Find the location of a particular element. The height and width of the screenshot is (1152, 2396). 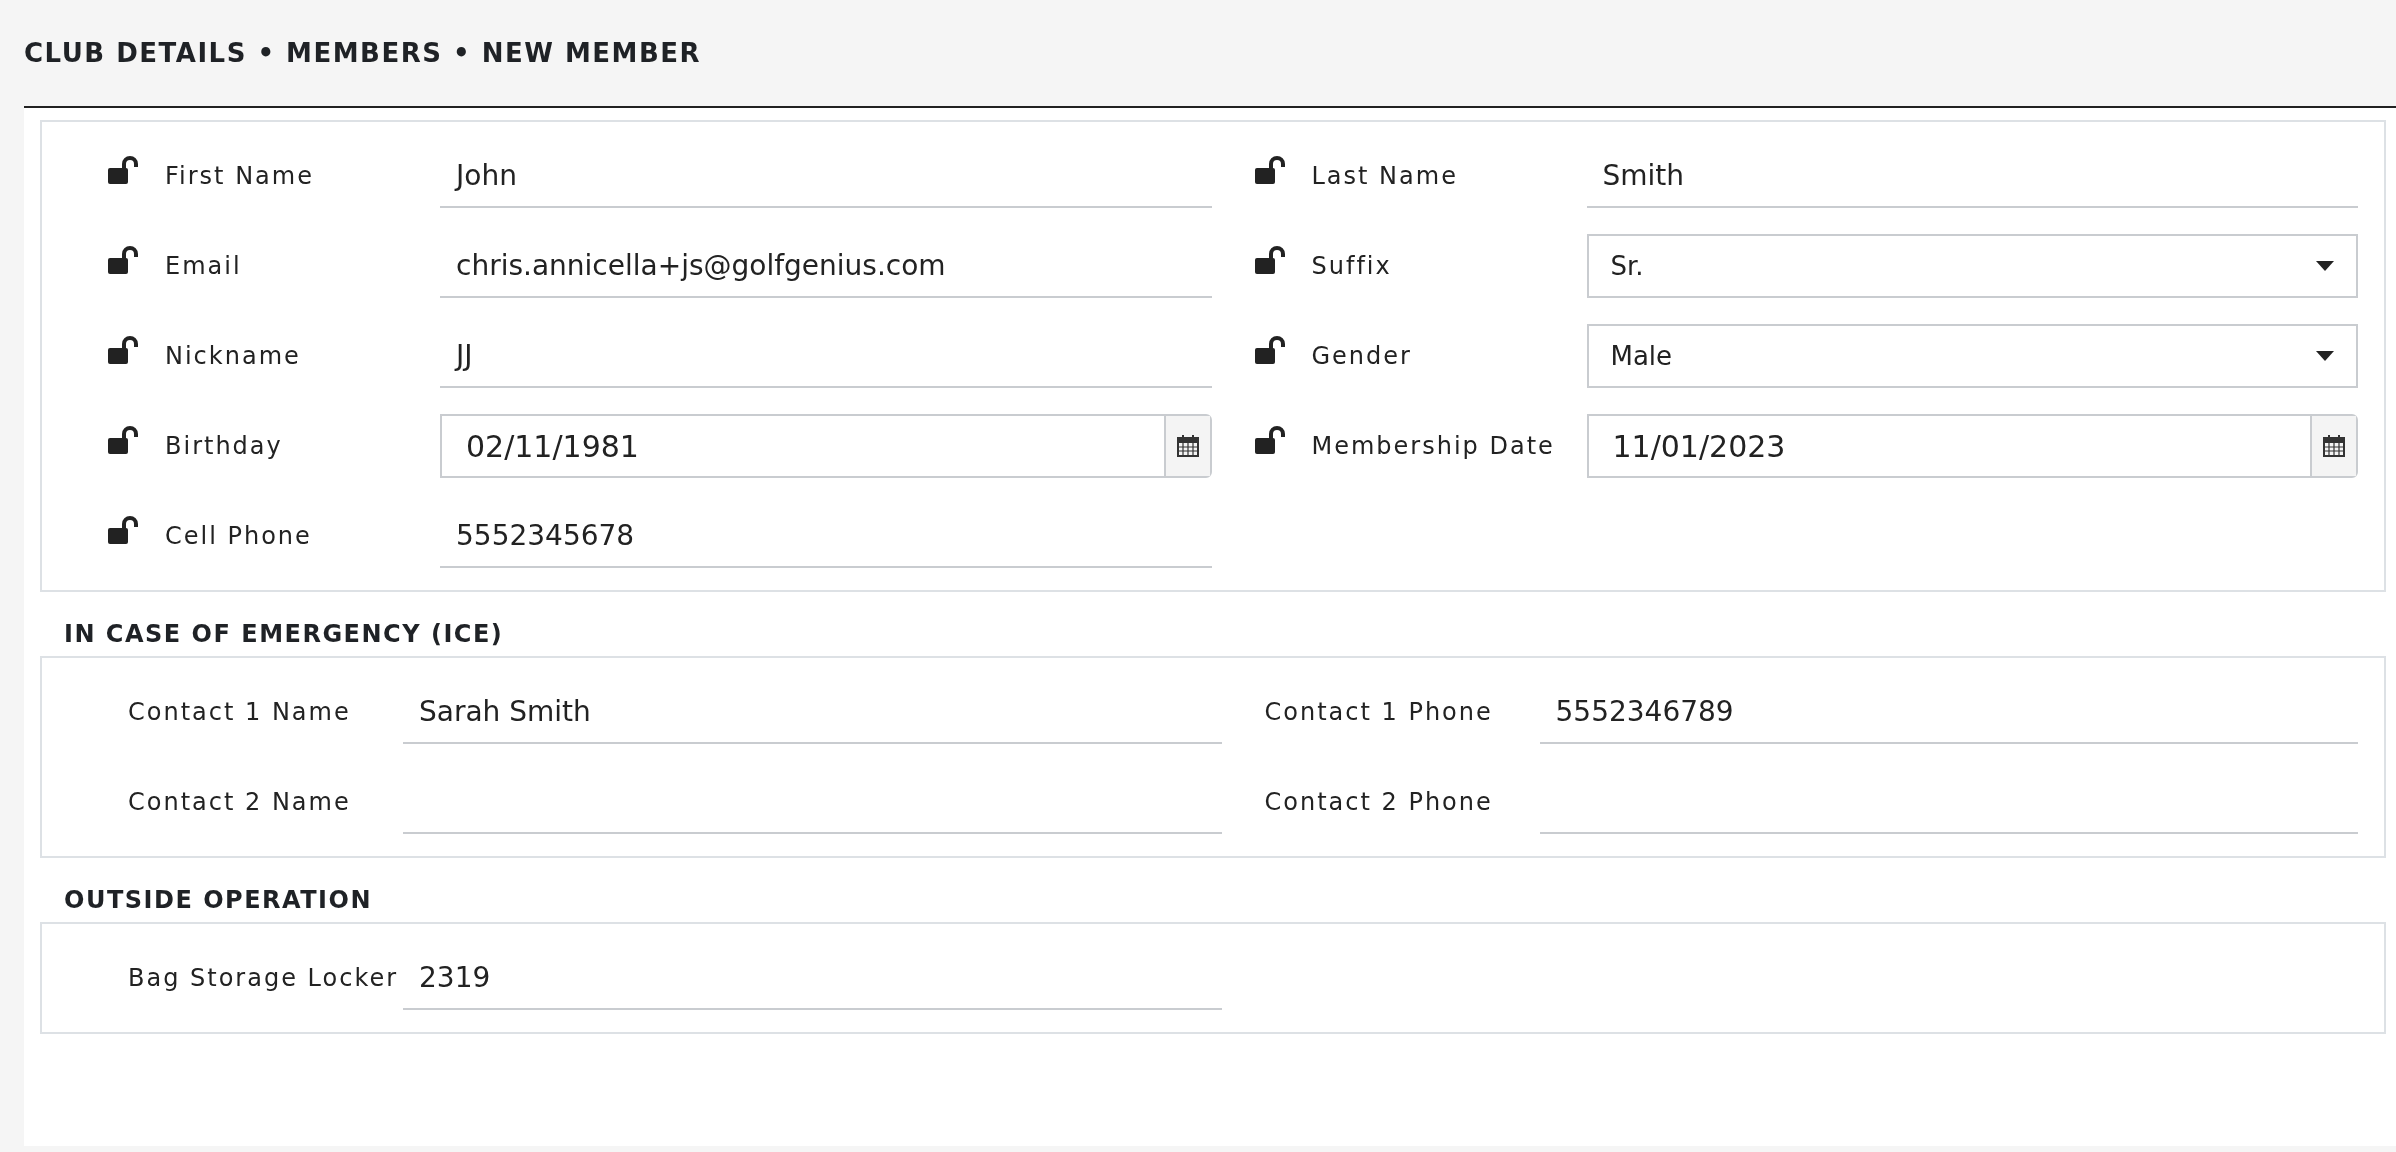

field-label: First Name is located at coordinates (240, 176).